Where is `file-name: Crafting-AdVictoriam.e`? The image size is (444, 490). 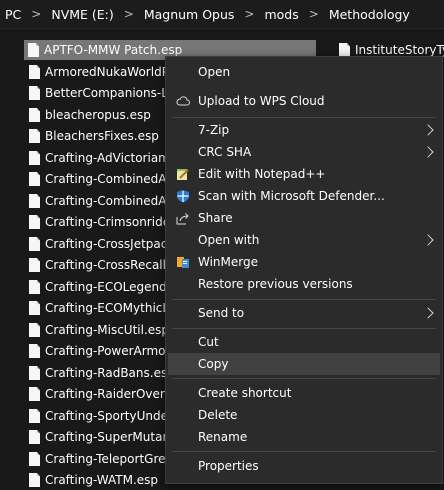 file-name: Crafting-AdVictoriam.e is located at coordinates (113, 158).